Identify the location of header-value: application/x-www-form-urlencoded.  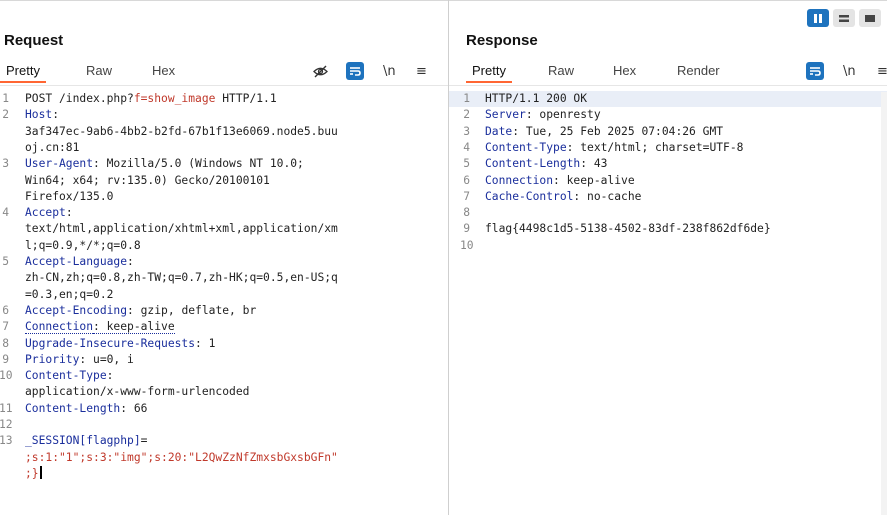
(137, 392).